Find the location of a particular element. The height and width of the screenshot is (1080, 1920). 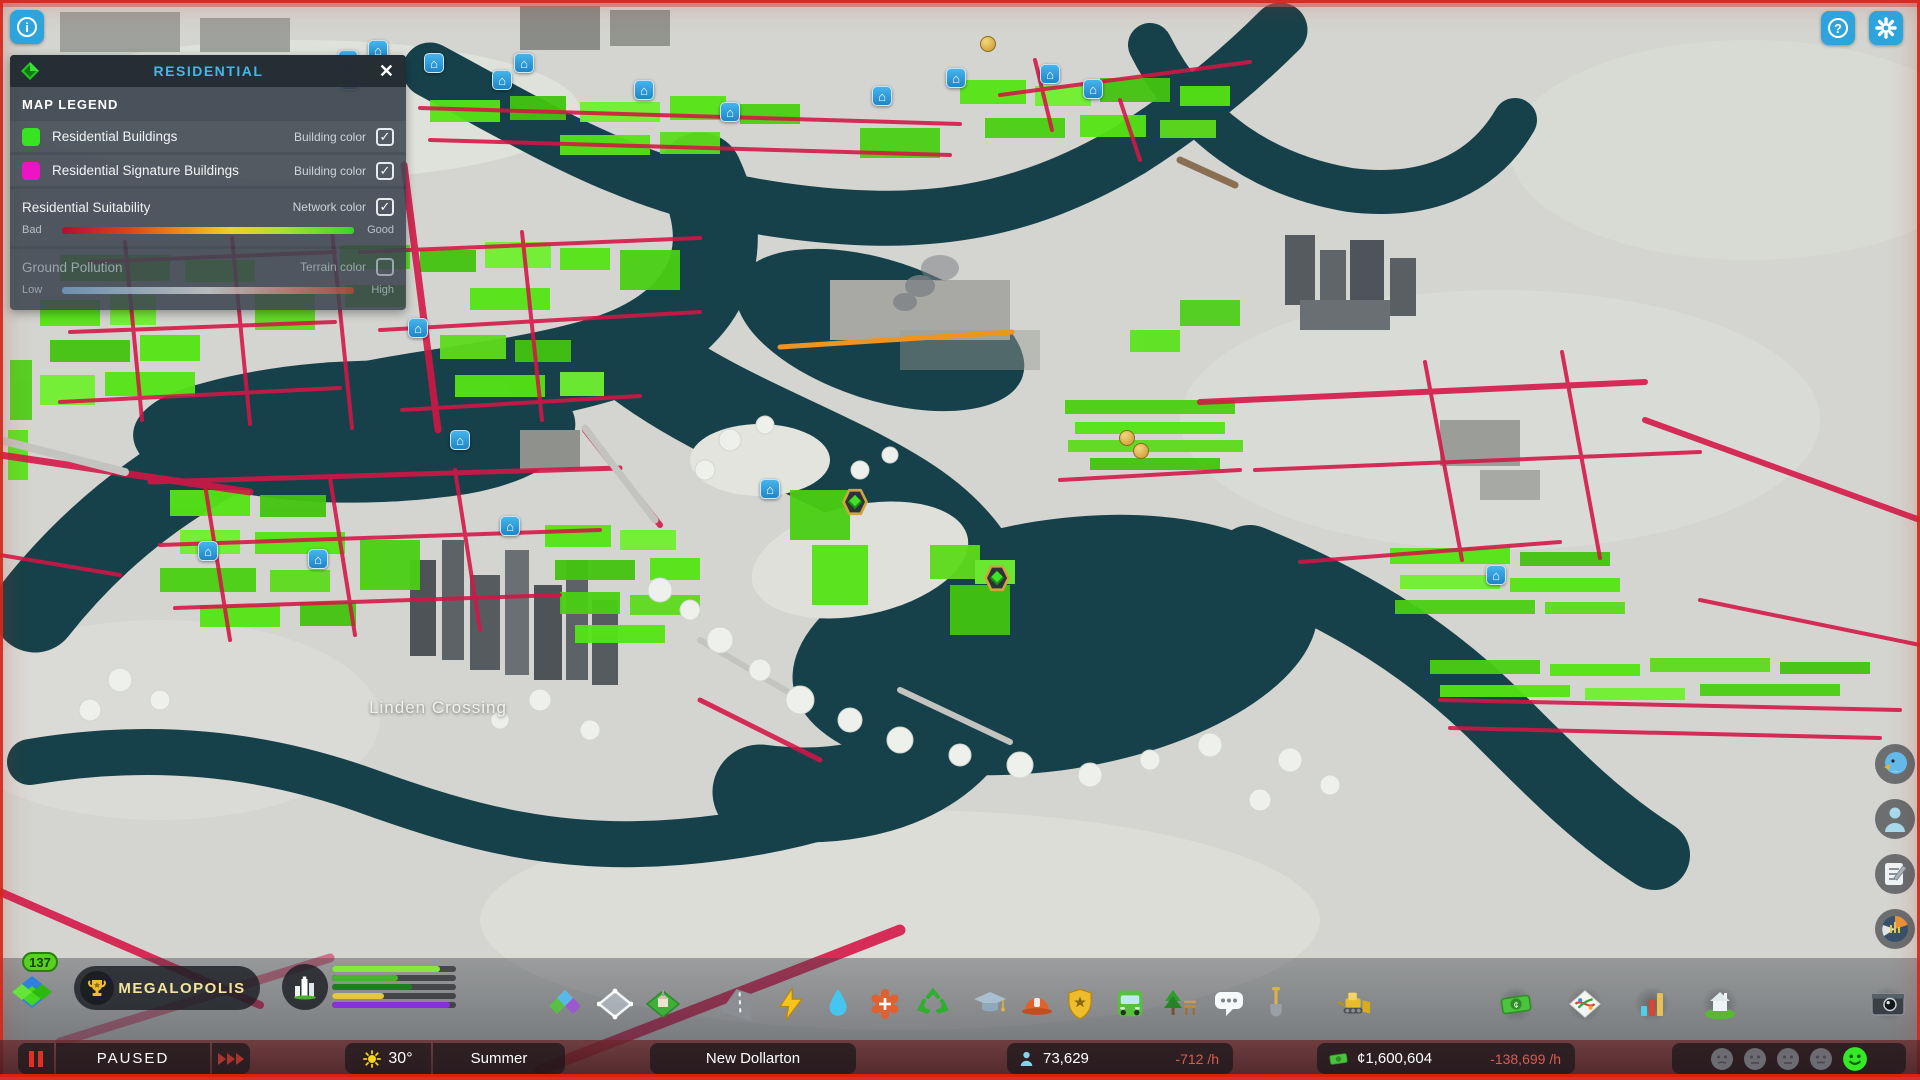

toolbar-transportation-button is located at coordinates (1130, 1004).